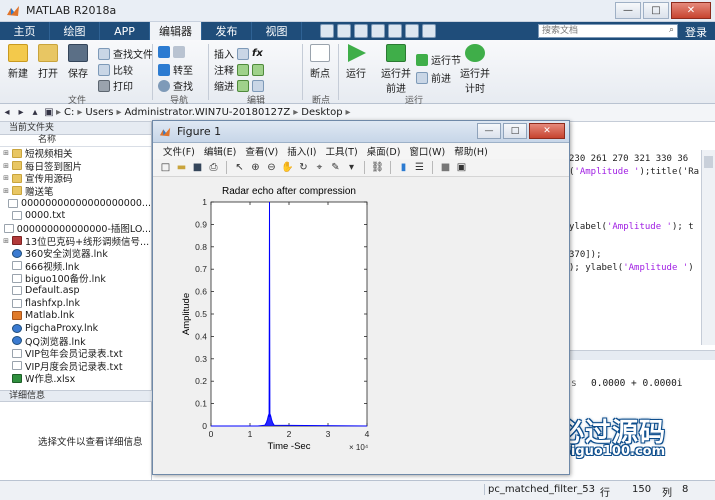  What do you see at coordinates (320, 62) in the screenshot?
I see `breakpoints-button: 断点` at bounding box center [320, 62].